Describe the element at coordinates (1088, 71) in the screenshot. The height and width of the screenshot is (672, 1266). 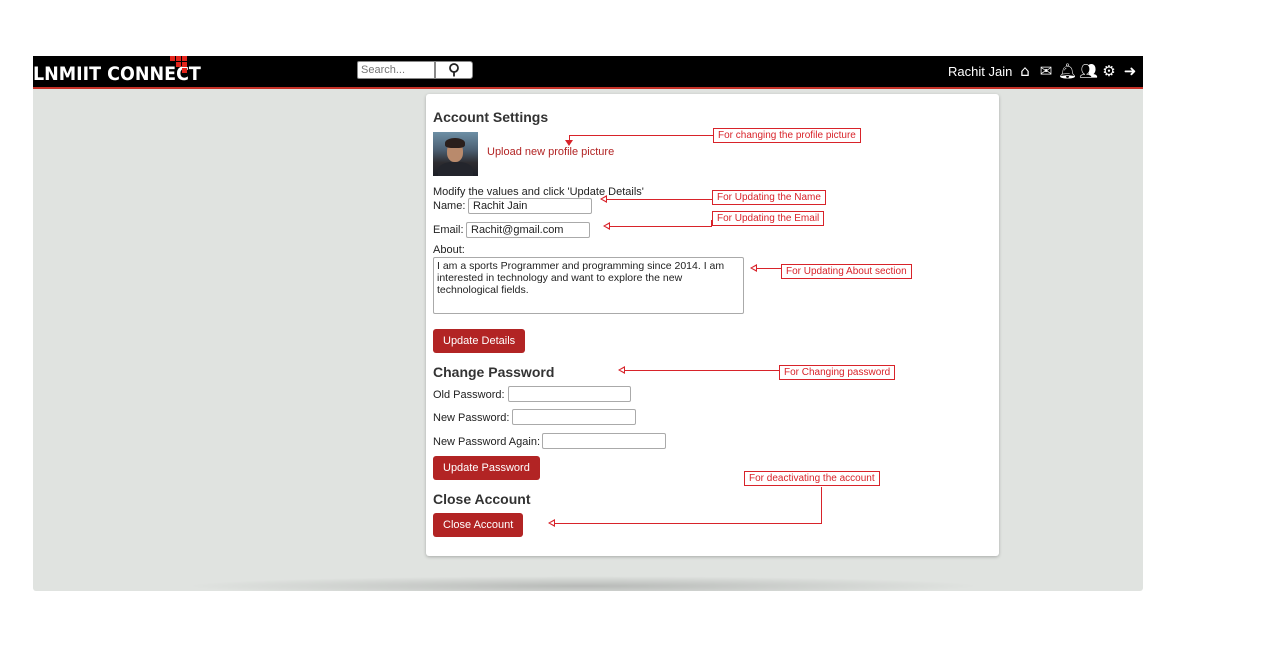
I see `users-icon: 👥︎` at that location.